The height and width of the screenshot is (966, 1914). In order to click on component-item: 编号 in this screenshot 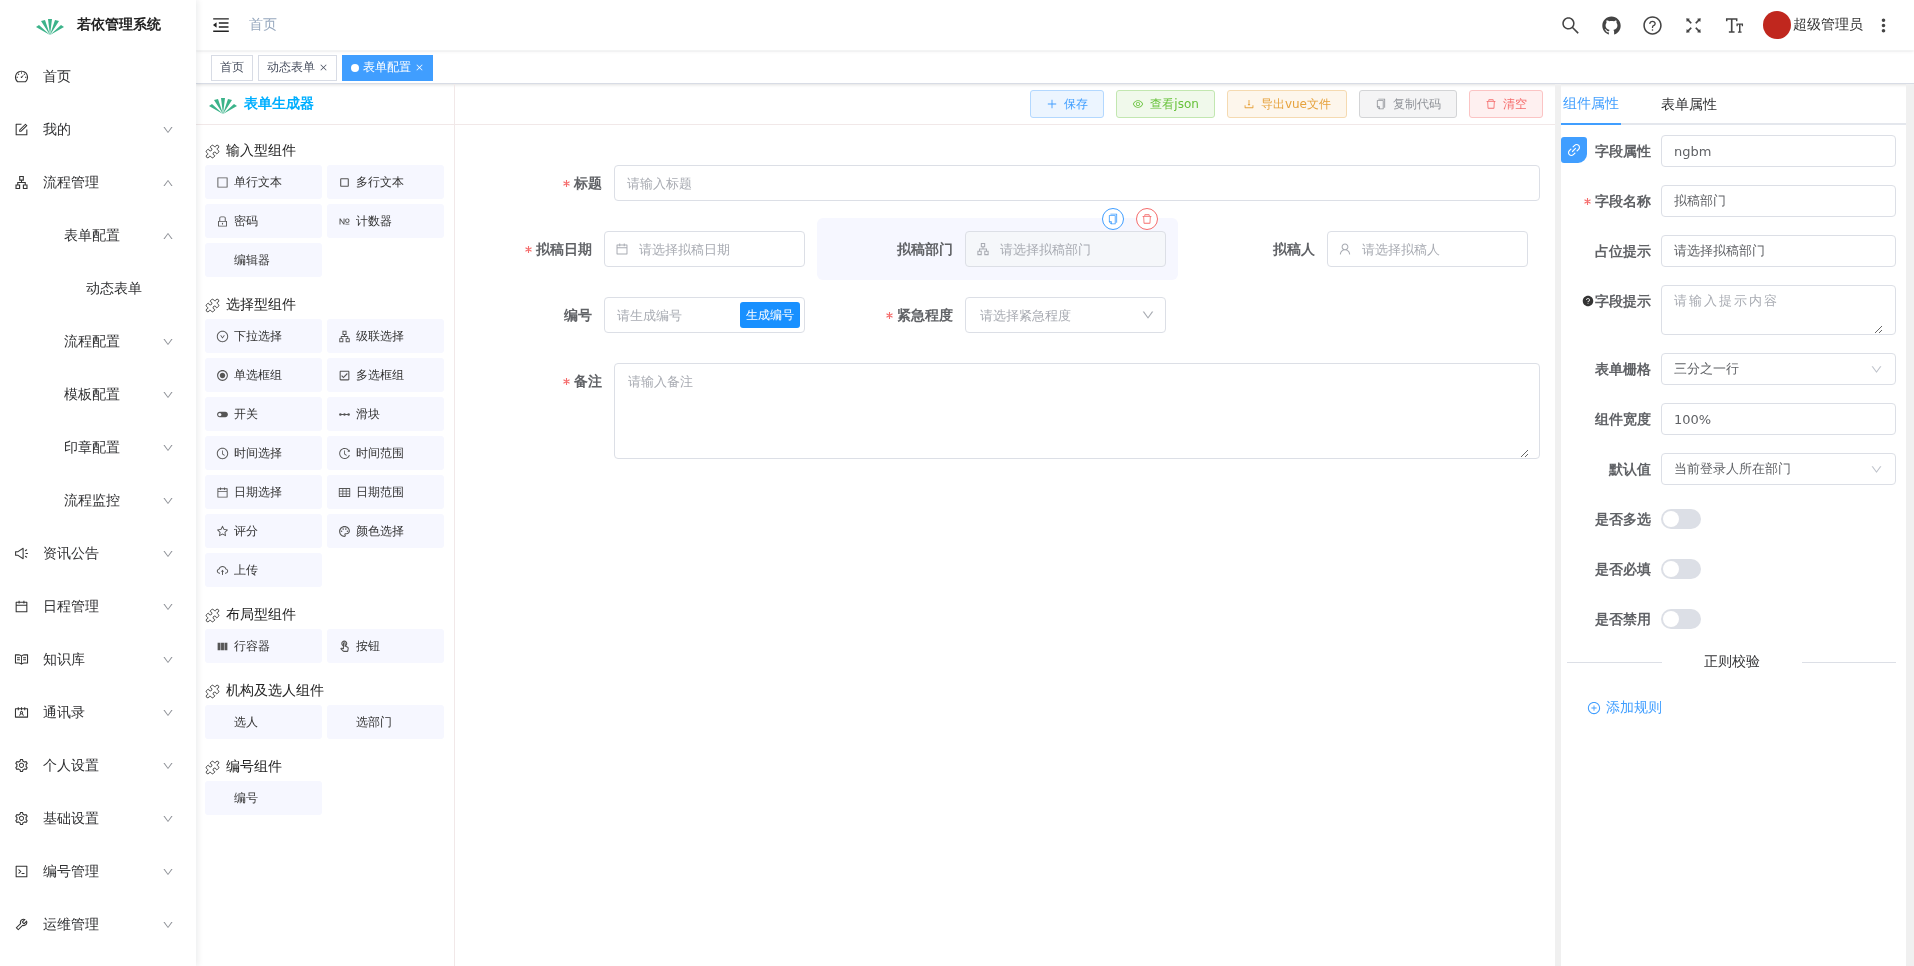, I will do `click(263, 798)`.